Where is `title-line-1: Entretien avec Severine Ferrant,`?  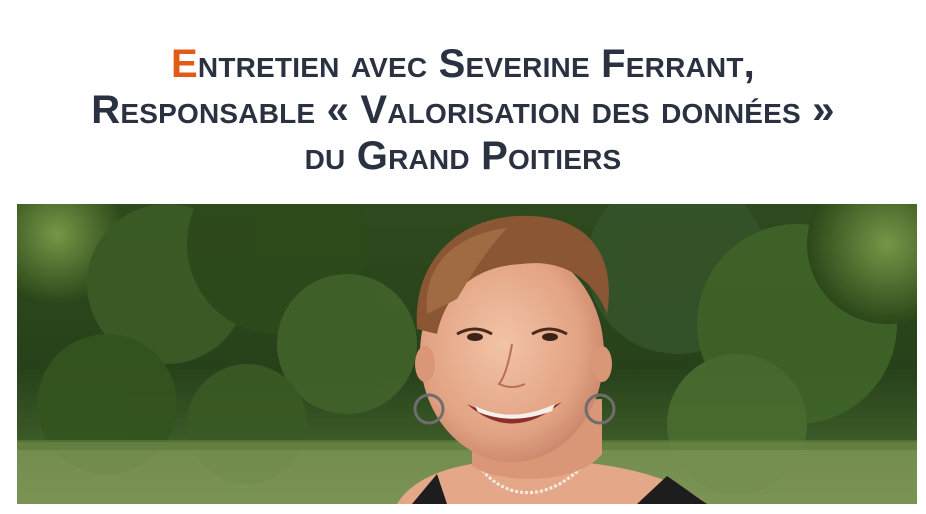 title-line-1: Entretien avec Severine Ferrant, is located at coordinates (463, 64).